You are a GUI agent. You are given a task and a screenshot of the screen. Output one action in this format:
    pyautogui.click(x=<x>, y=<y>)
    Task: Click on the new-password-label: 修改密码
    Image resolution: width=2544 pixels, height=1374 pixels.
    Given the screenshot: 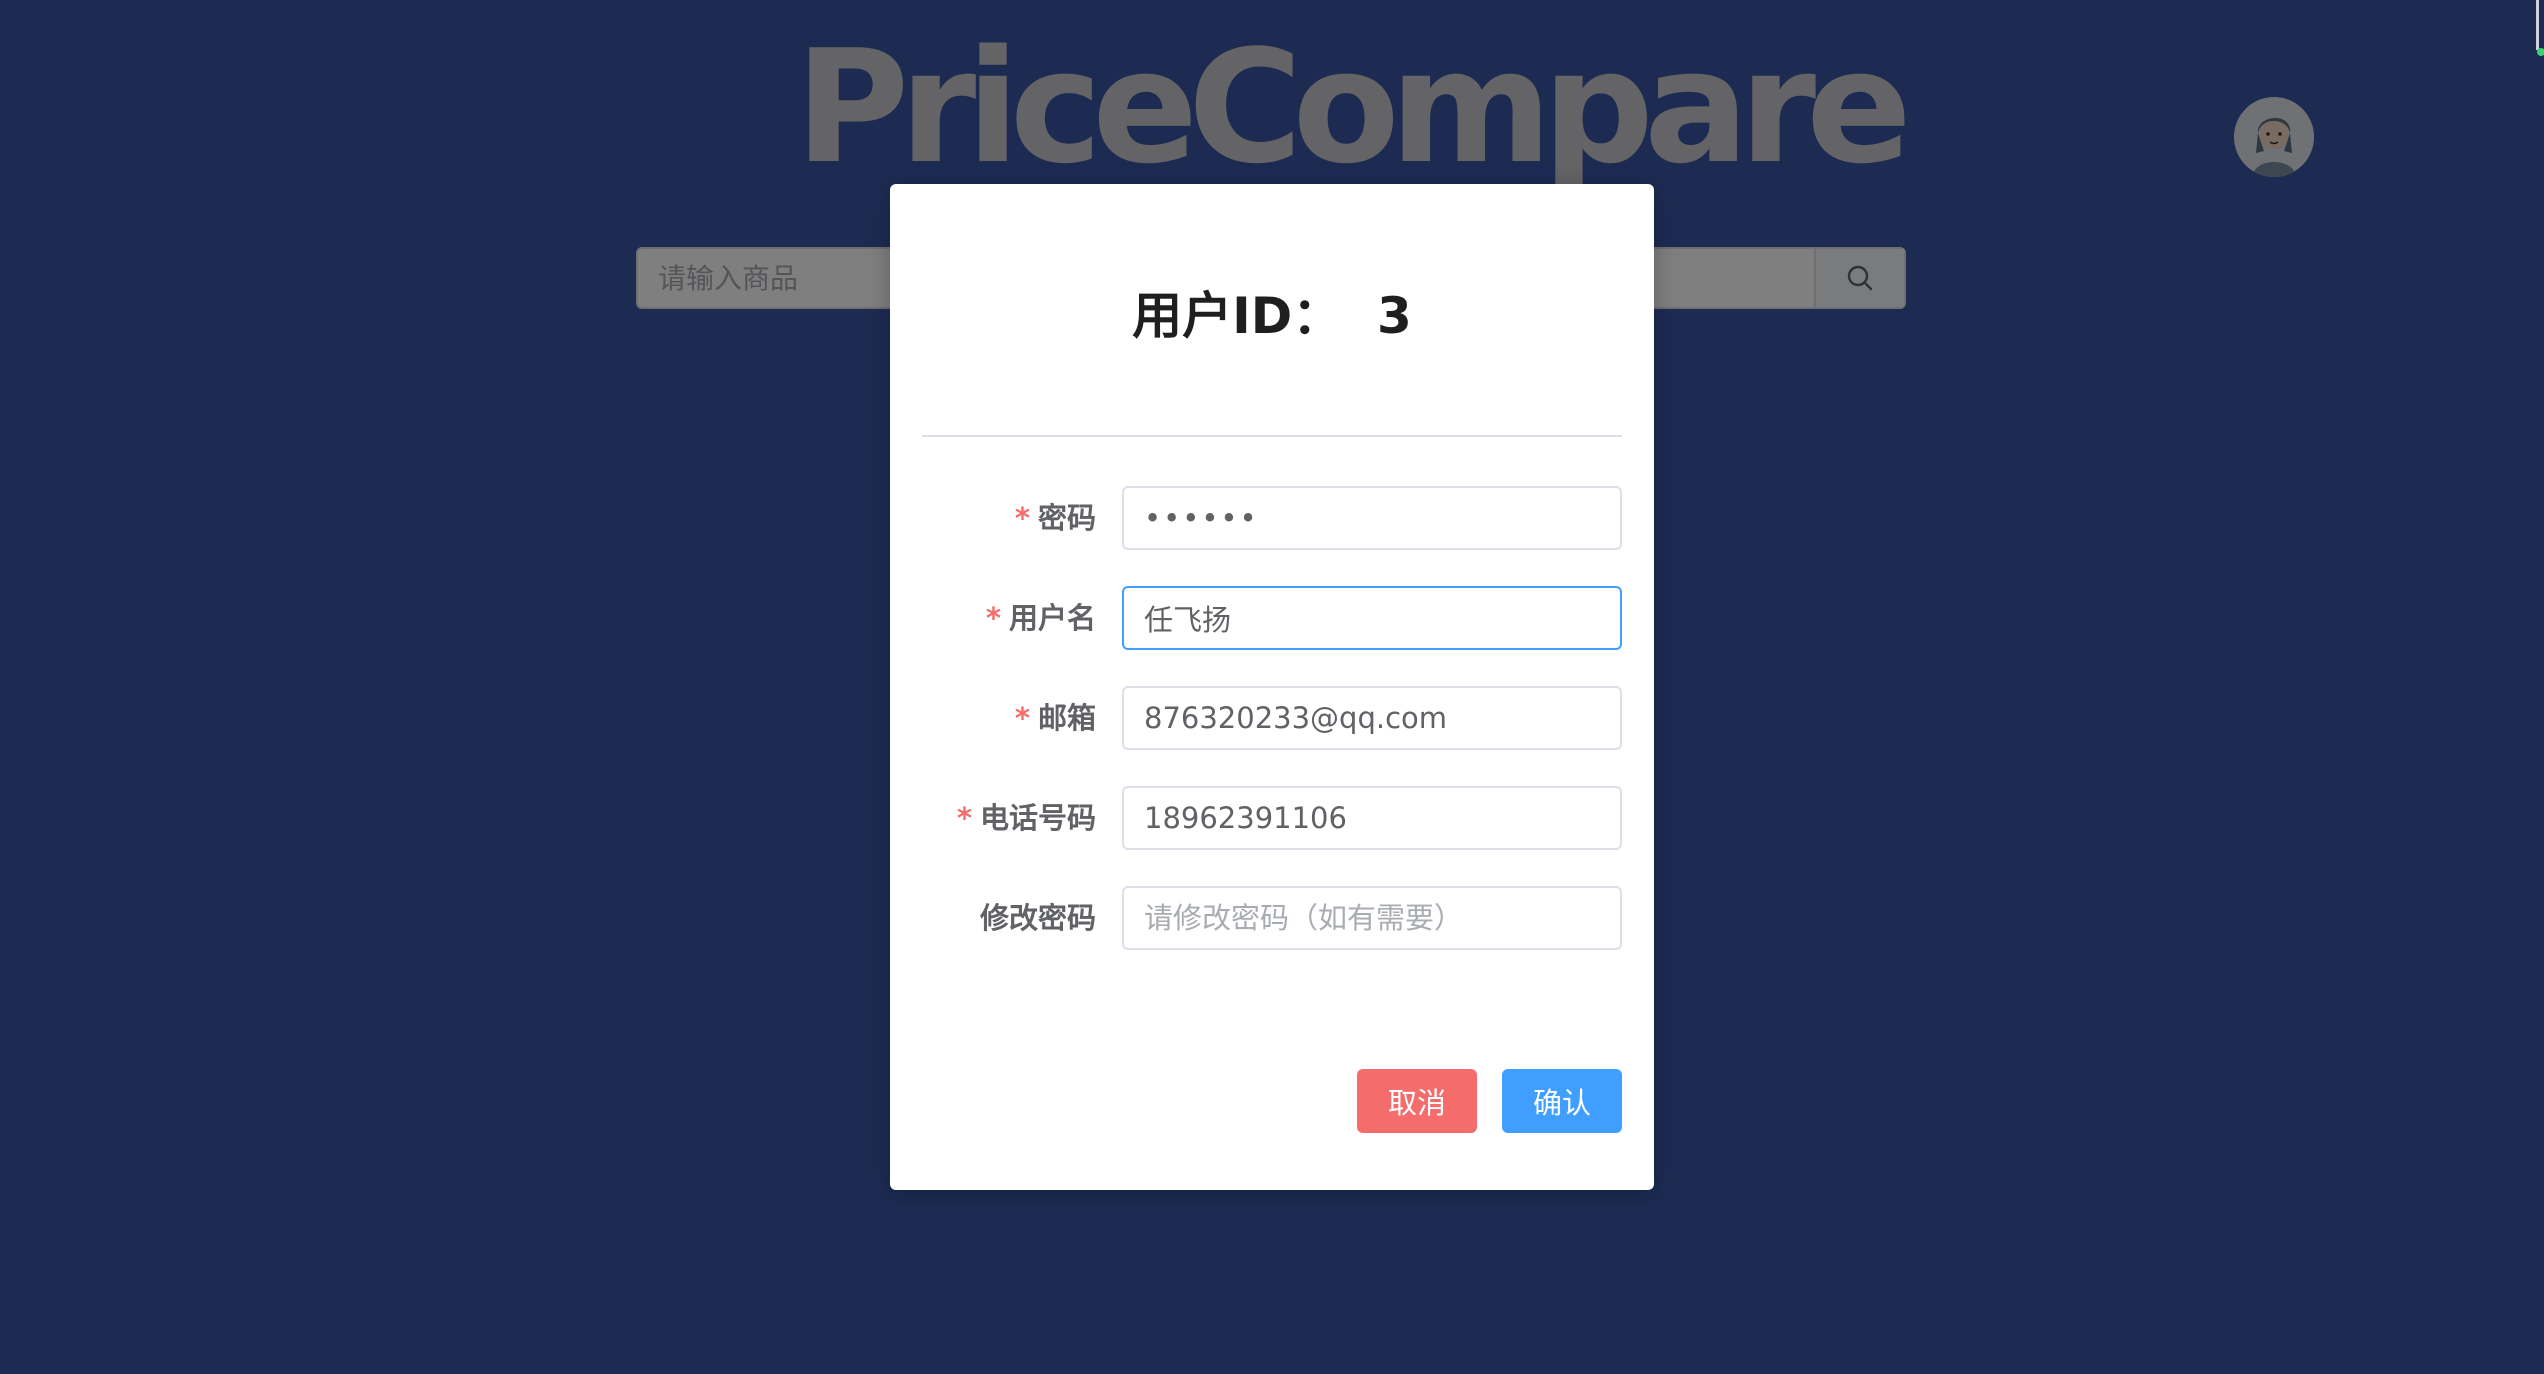 What is the action you would take?
    pyautogui.click(x=1037, y=918)
    